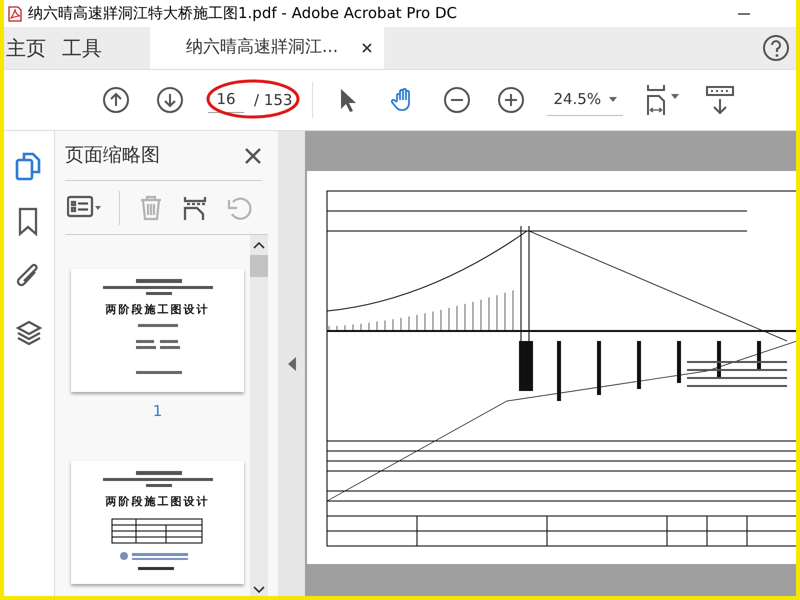  What do you see at coordinates (585, 100) in the screenshot?
I see `zoom-field: 24.5%` at bounding box center [585, 100].